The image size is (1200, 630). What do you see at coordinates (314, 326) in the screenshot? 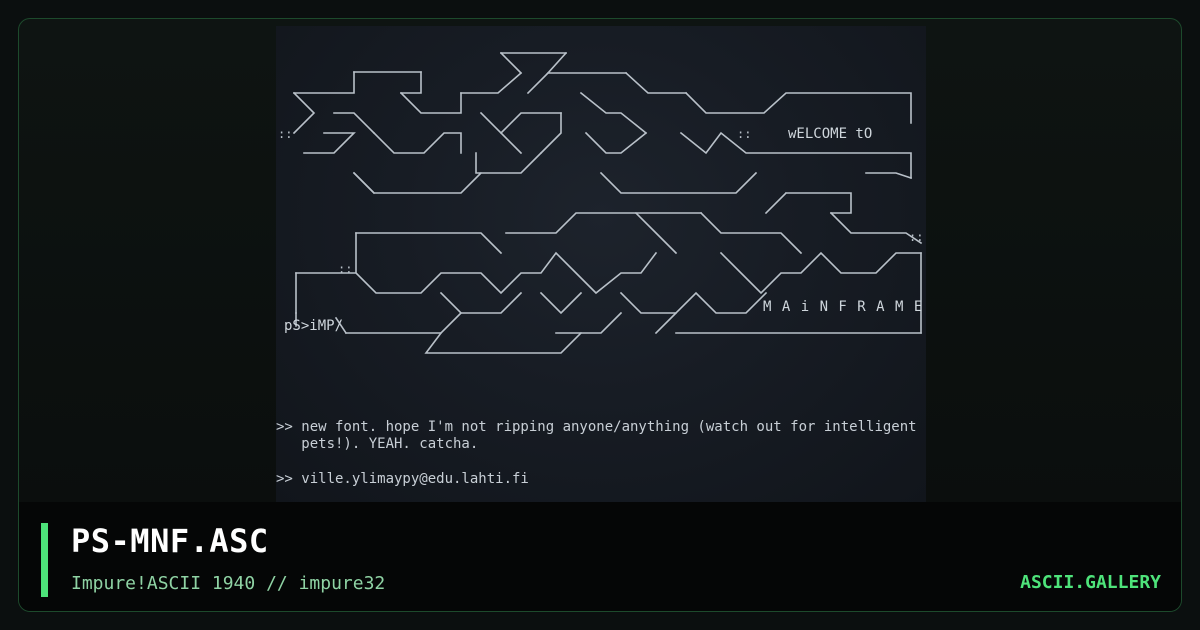
I see `signature-label: pS>iMP/` at bounding box center [314, 326].